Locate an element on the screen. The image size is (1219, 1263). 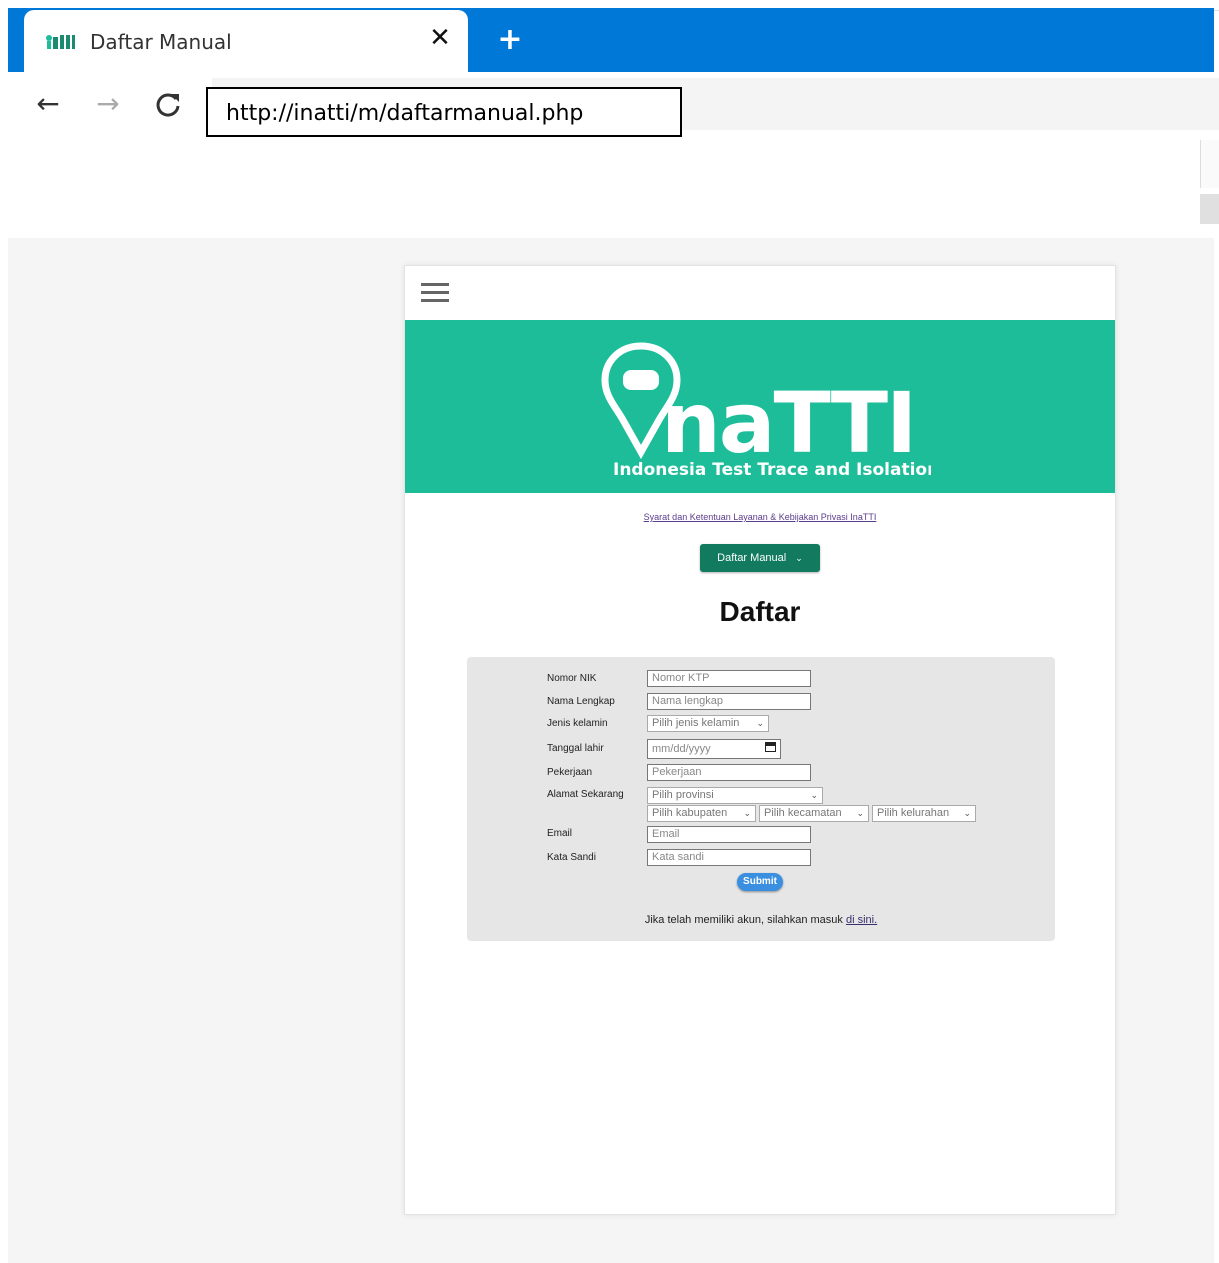
gender-select: Pilih jenis kelamin ⌄ is located at coordinates (708, 723).